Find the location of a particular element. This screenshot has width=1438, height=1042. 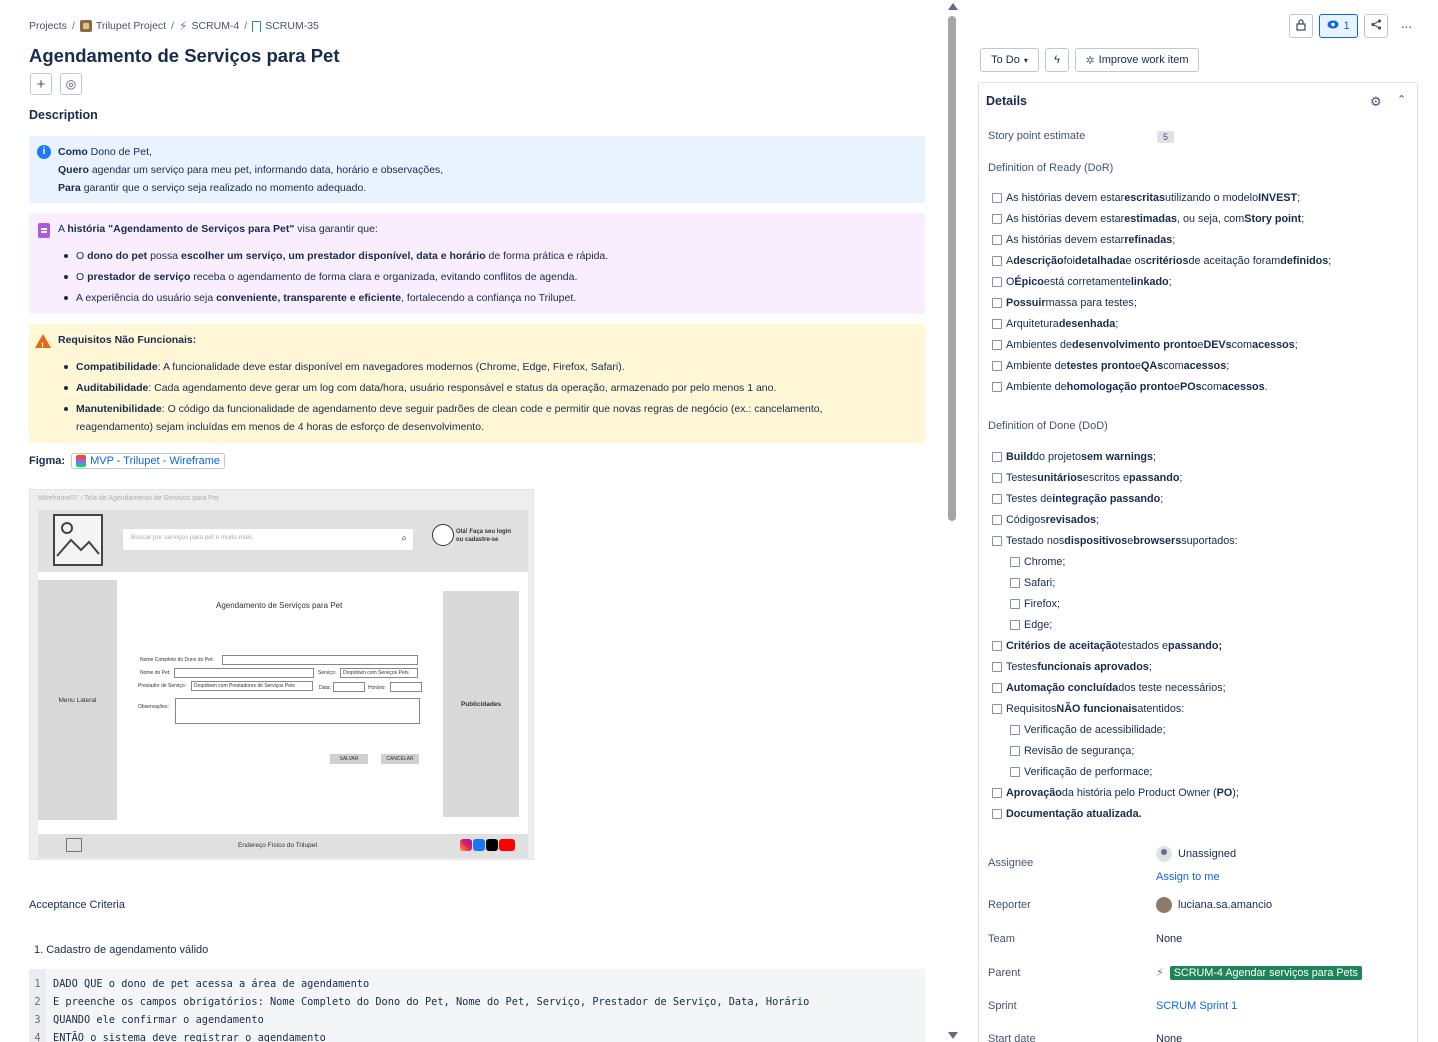

main-scrollbar is located at coordinates (952, 521).